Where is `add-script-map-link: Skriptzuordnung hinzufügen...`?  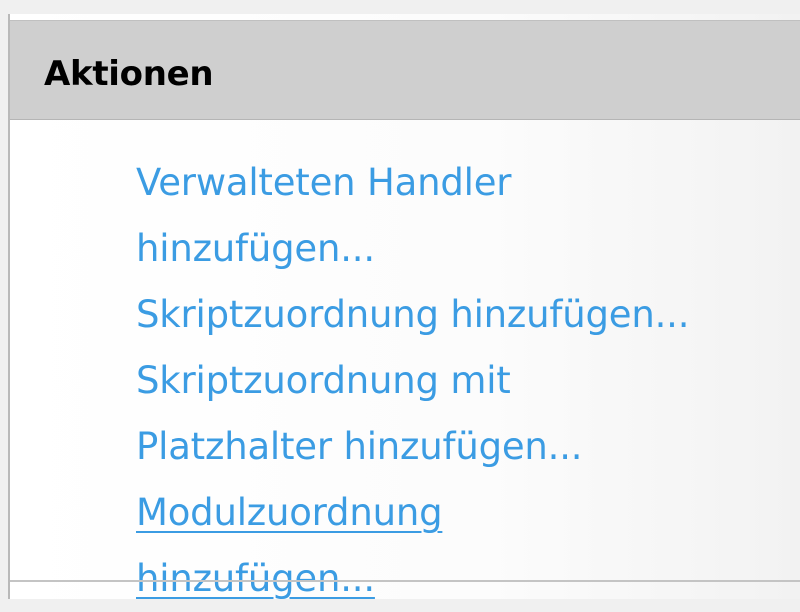
add-script-map-link: Skriptzuordnung hinzufügen... is located at coordinates (466, 315).